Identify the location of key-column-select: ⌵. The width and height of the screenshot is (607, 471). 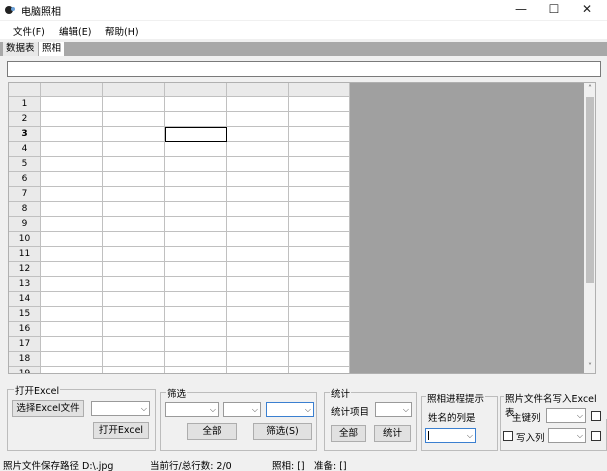
(566, 415).